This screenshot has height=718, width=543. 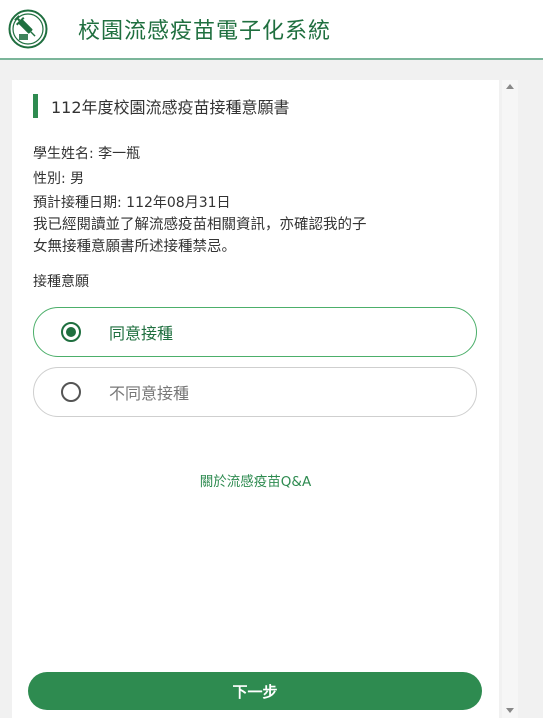 I want to click on scroll-down-arrow-icon, so click(x=510, y=710).